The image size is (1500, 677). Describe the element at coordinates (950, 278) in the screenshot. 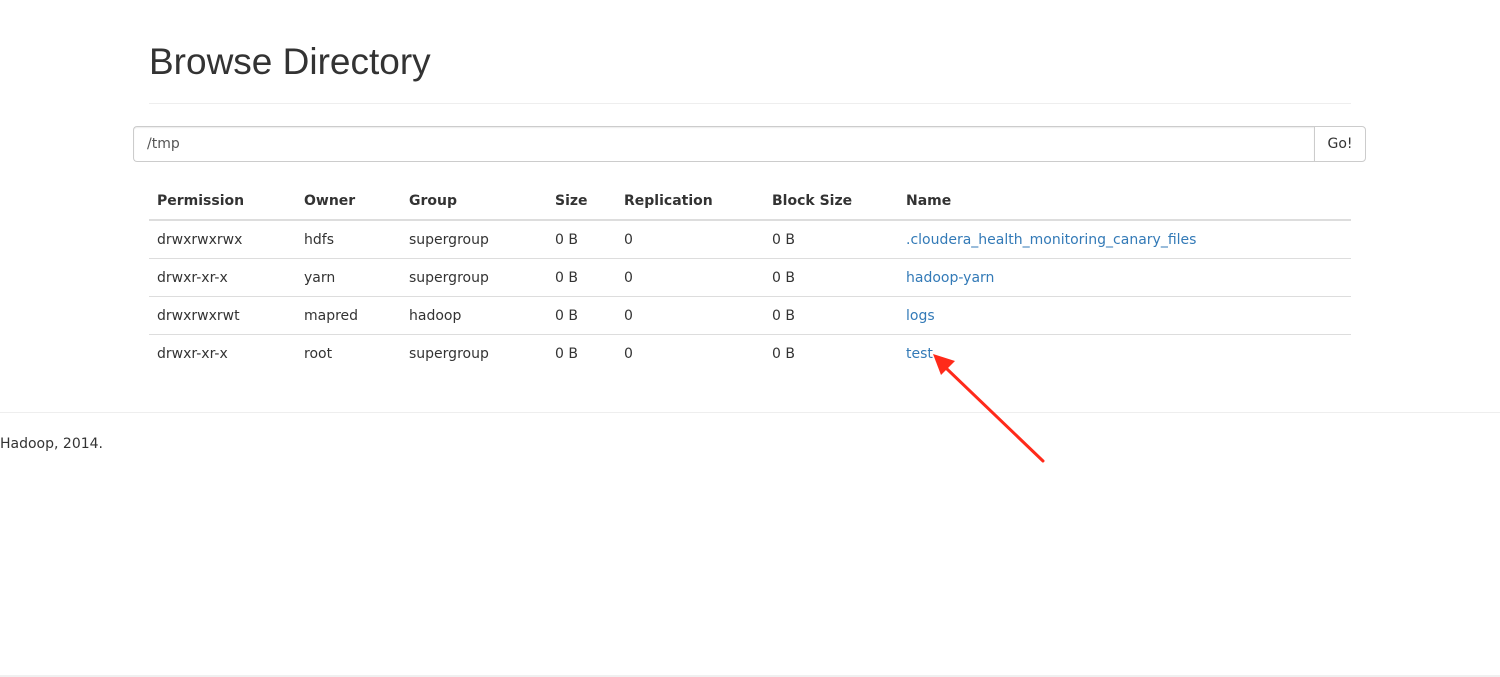

I see `directory-link-hadoop-yarn: hadoop-yarn` at that location.